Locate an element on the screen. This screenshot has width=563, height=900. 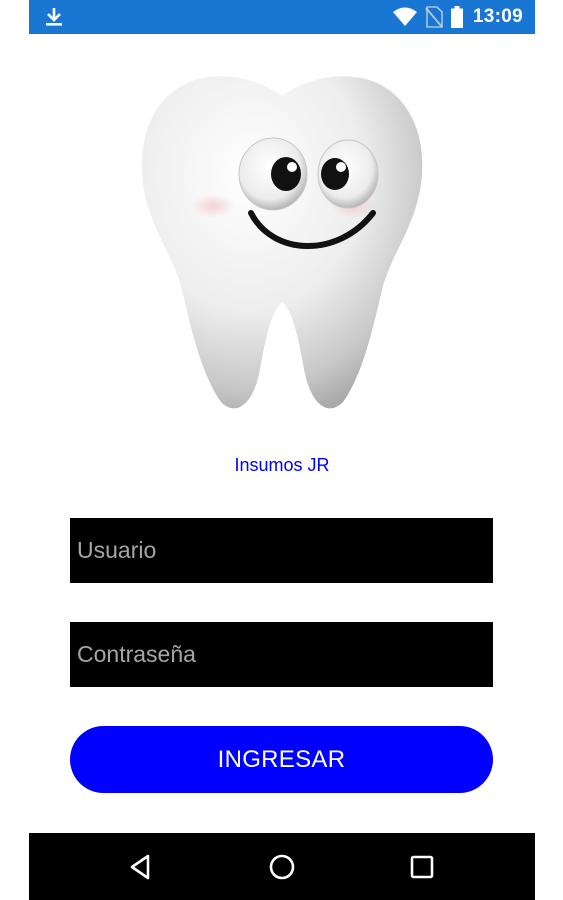
no-sim-icon is located at coordinates (434, 17).